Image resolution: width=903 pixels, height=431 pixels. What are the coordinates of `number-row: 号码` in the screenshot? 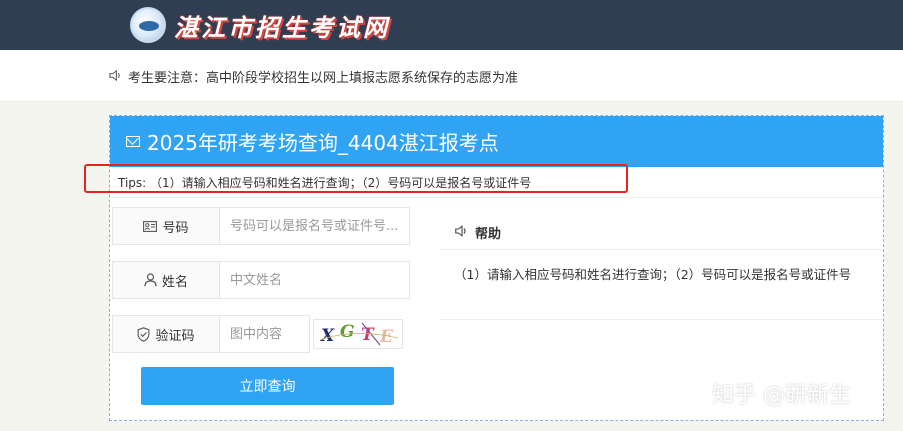 It's located at (260, 226).